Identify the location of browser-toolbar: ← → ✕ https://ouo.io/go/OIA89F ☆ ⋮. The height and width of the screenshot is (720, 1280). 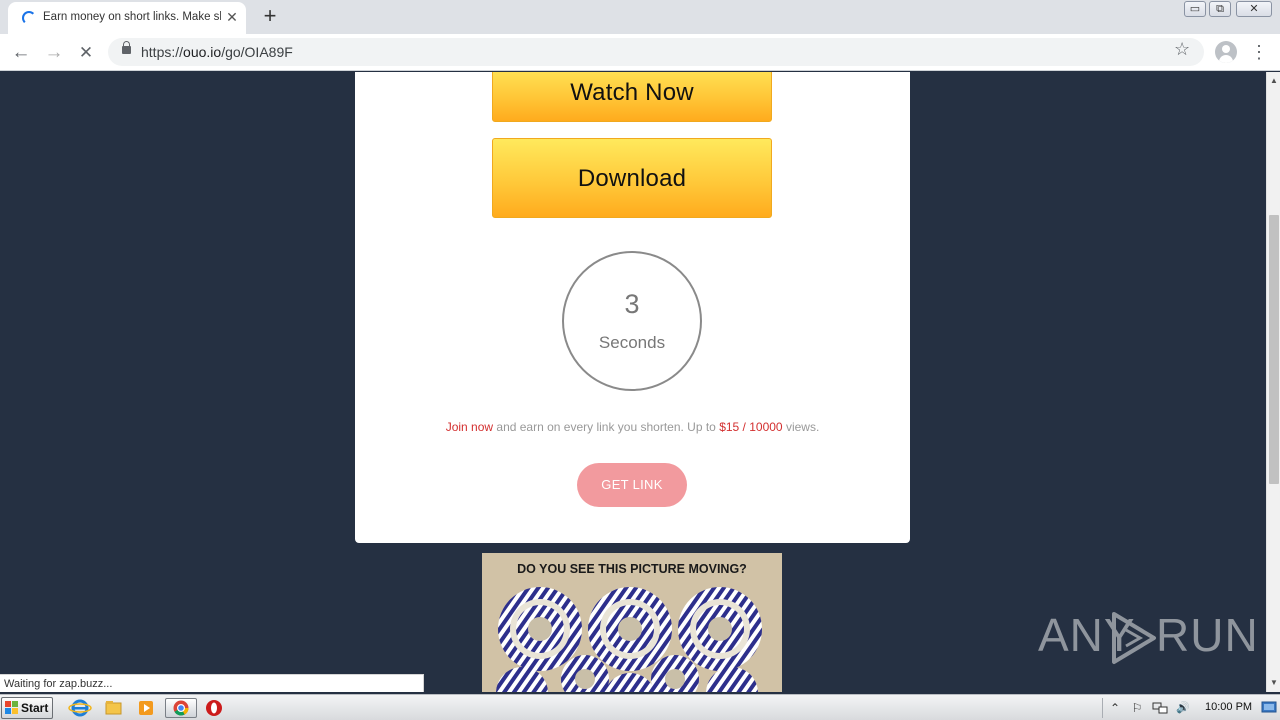
(640, 52).